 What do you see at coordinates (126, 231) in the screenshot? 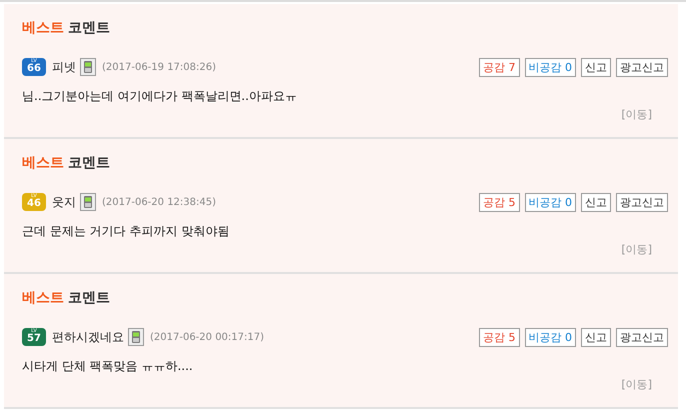
I see `comment-text: 근데 문제는 거기다 추피까지 맞춰야됨` at bounding box center [126, 231].